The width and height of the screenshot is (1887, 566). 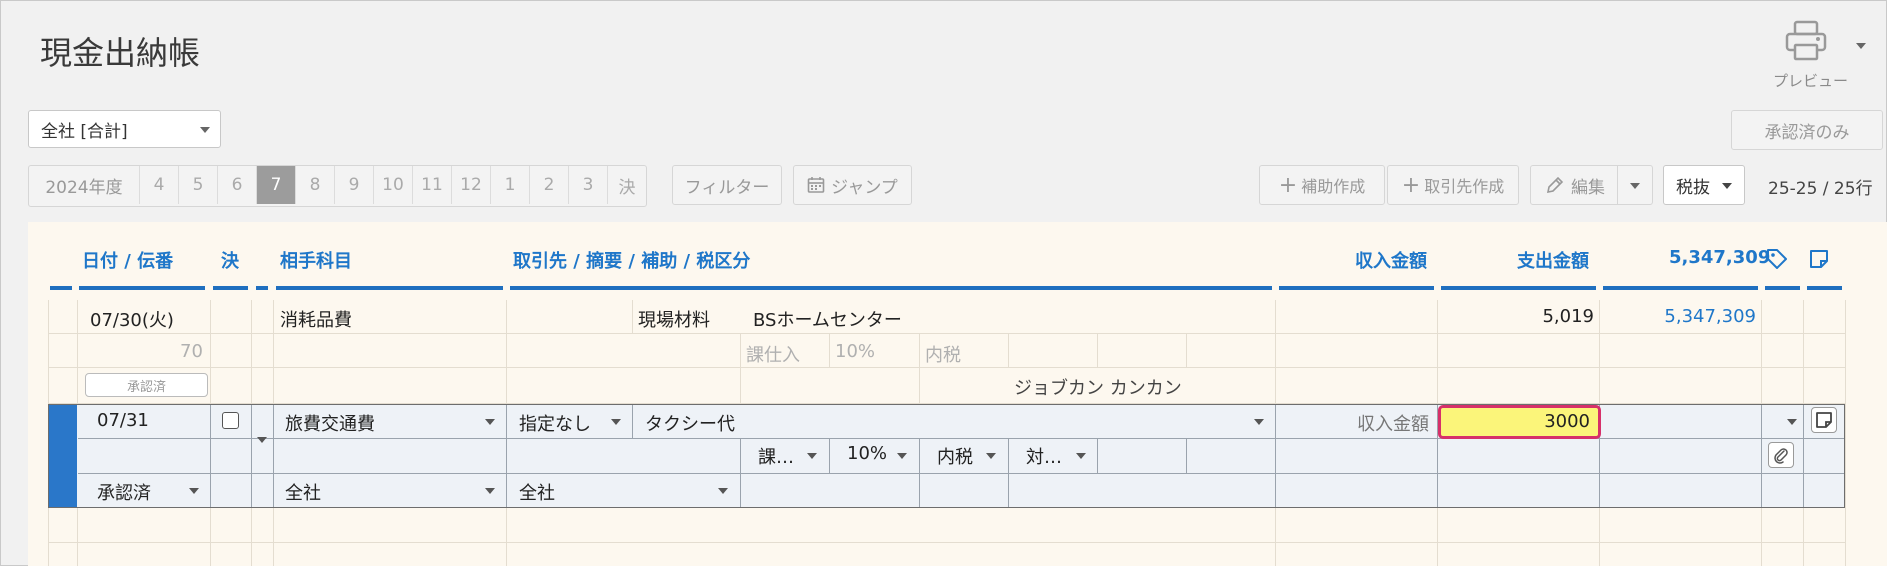 What do you see at coordinates (1807, 130) in the screenshot?
I see `approved-only-button: 承認済のみ` at bounding box center [1807, 130].